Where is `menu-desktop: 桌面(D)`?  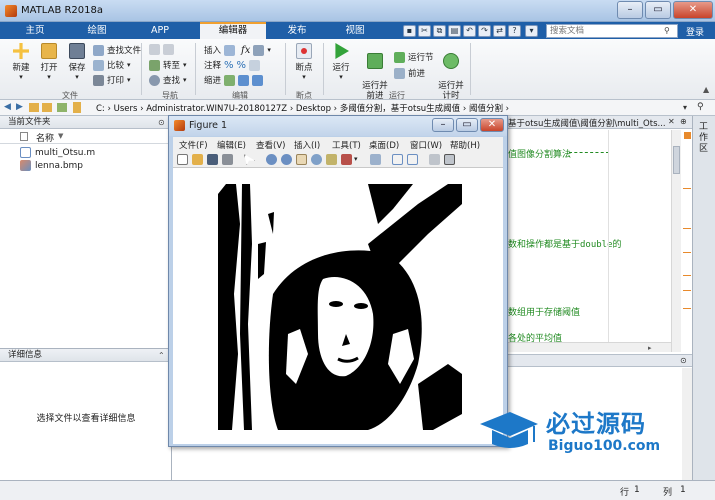
menu-desktop: 桌面(D) is located at coordinates (384, 145).